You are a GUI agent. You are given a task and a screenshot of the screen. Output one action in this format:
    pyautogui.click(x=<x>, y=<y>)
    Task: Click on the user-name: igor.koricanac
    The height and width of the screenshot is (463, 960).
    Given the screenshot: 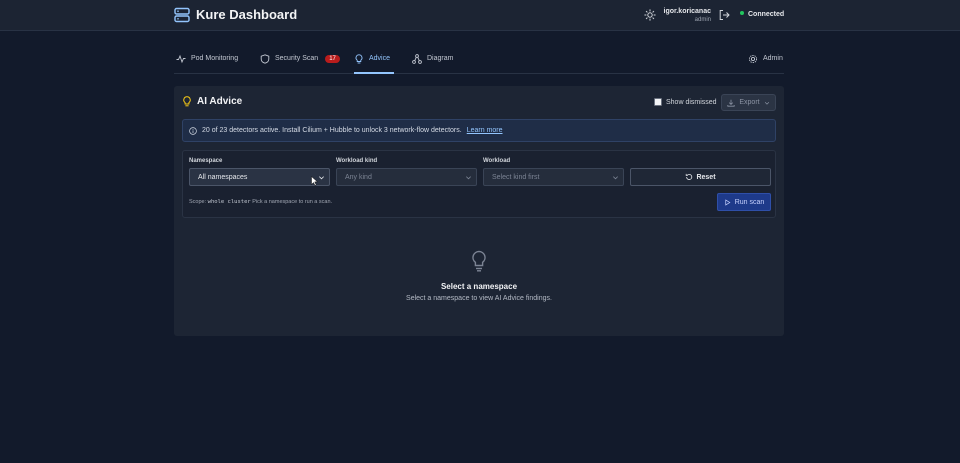 What is the action you would take?
    pyautogui.click(x=687, y=11)
    